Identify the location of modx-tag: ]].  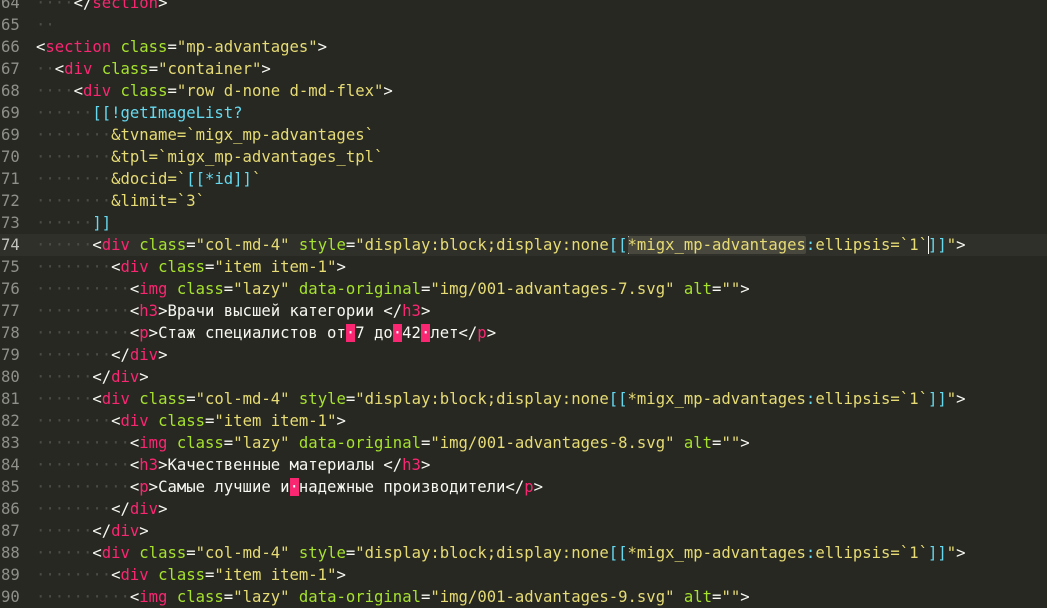
(937, 399).